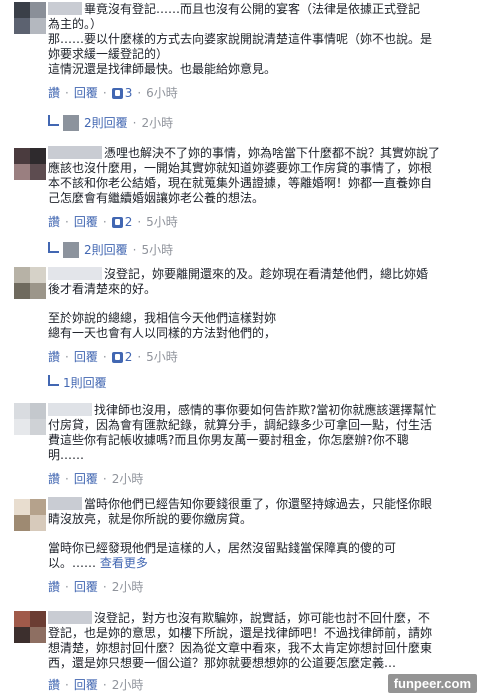 Image resolution: width=485 pixels, height=697 pixels. Describe the element at coordinates (240, 425) in the screenshot. I see `comment-text-line: 付房貸，因為會有匯款紀錄，就算分手，調紀錄多少可拿回一點，付生活` at that location.